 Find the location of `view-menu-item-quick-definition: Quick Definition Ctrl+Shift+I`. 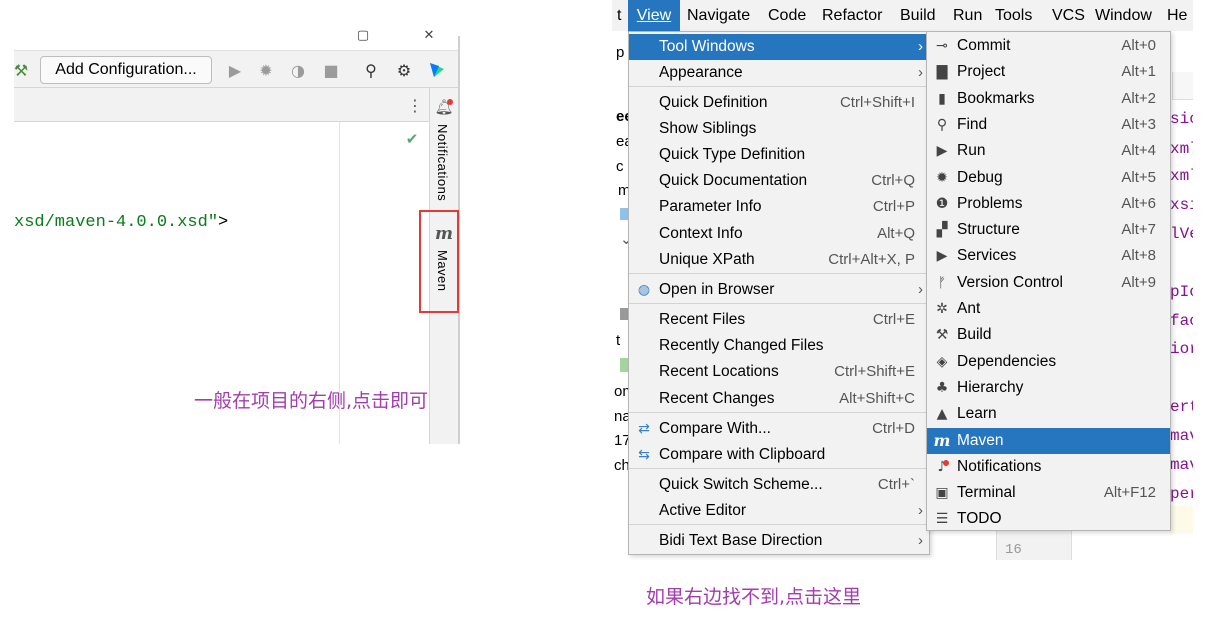

view-menu-item-quick-definition: Quick Definition Ctrl+Shift+I is located at coordinates (779, 103).